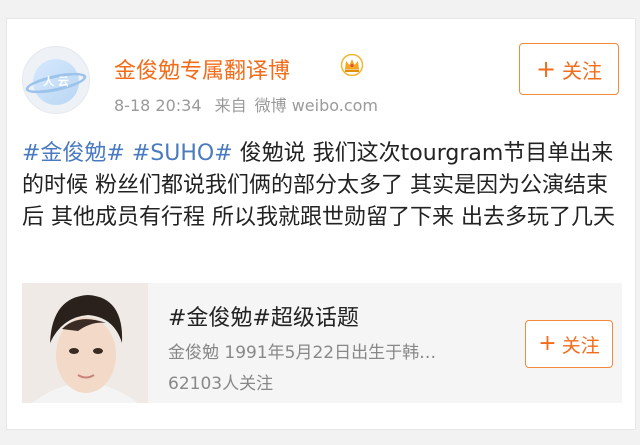 This screenshot has width=640, height=445. Describe the element at coordinates (582, 70) in the screenshot. I see `follow-label: 关注` at that location.